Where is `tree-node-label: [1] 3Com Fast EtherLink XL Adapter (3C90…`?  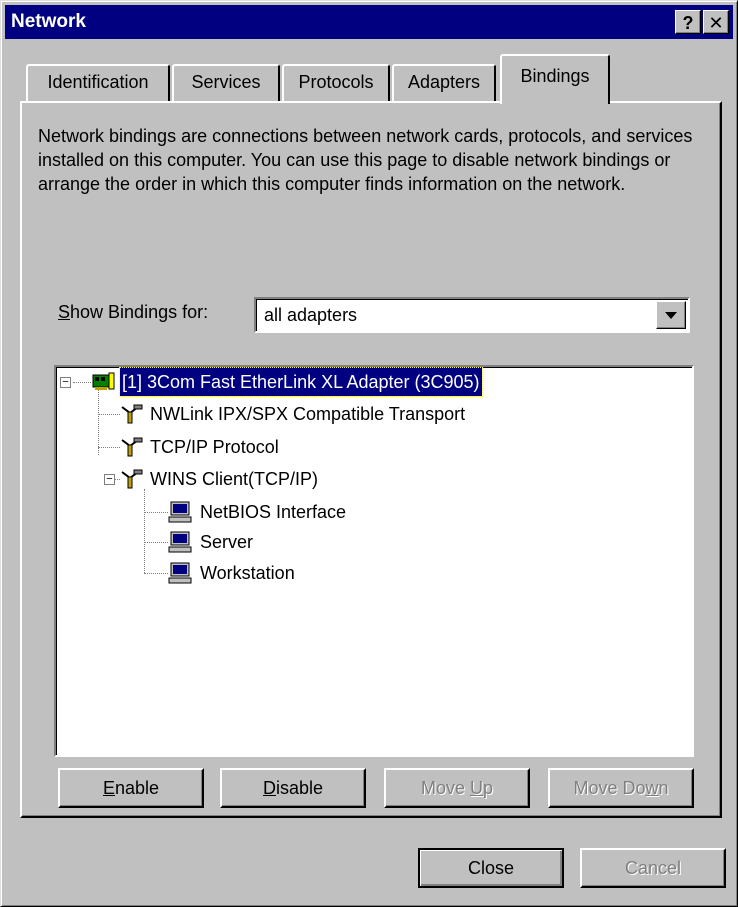 tree-node-label: [1] 3Com Fast EtherLink XL Adapter (3C90… is located at coordinates (301, 382).